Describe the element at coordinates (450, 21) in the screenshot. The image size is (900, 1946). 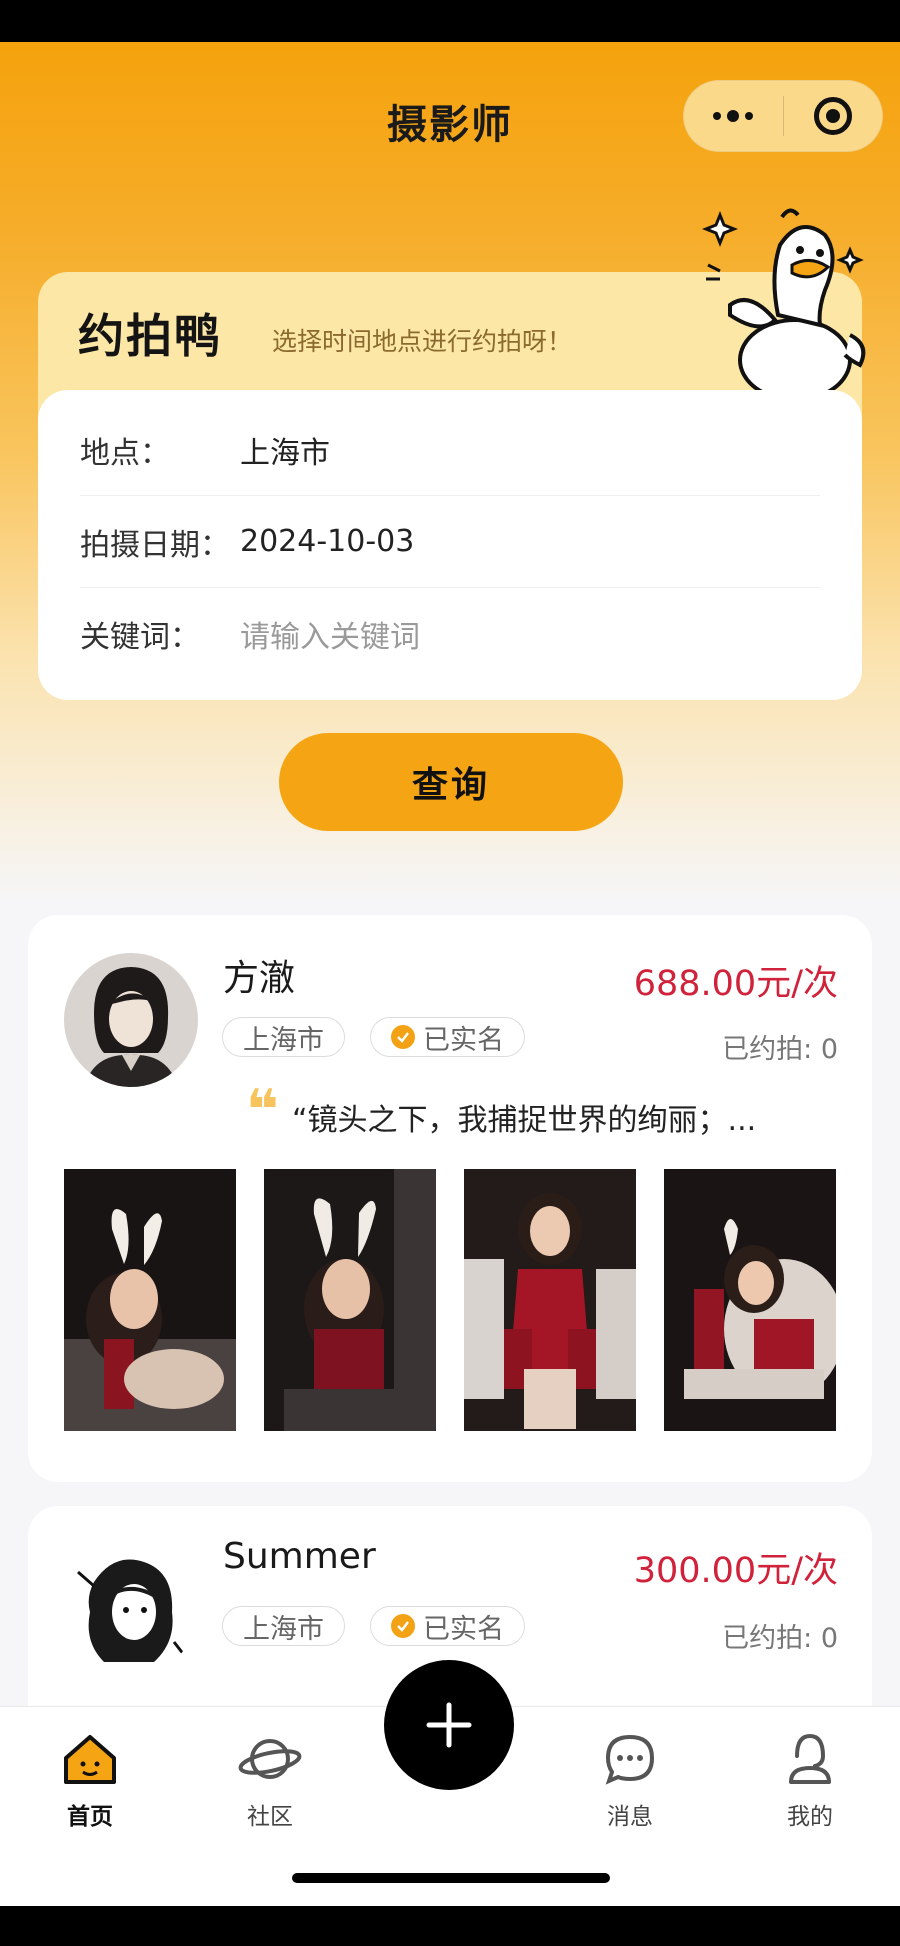
I see `status-bar` at that location.